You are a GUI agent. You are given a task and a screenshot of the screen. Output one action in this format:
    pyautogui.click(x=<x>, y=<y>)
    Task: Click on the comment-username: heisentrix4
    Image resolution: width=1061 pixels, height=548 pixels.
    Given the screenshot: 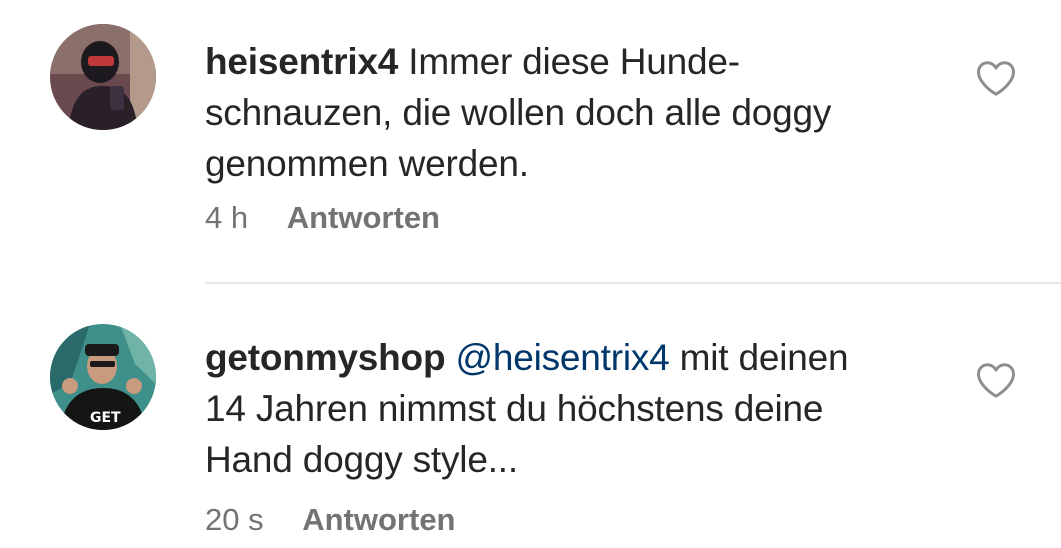 What is the action you would take?
    pyautogui.click(x=301, y=61)
    